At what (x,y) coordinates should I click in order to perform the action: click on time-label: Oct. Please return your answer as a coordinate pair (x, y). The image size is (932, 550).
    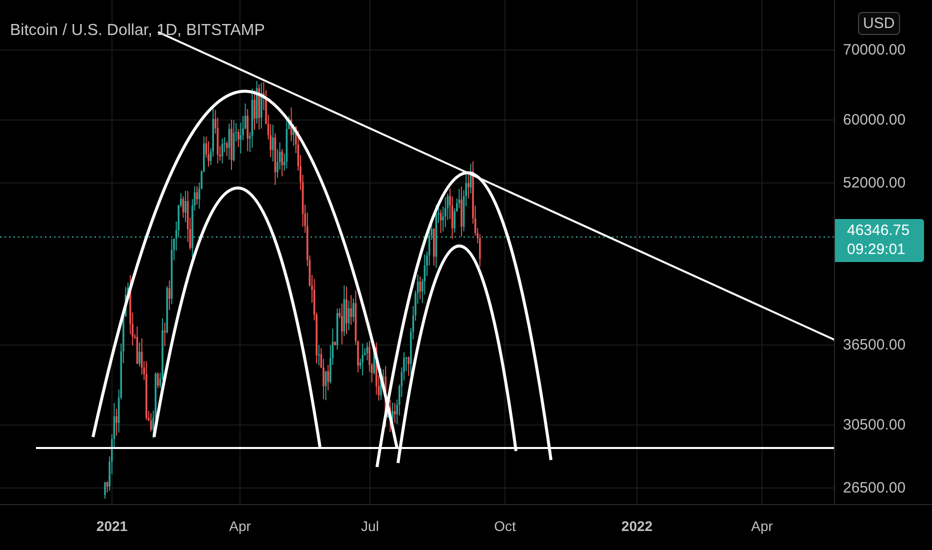
    Looking at the image, I should click on (505, 526).